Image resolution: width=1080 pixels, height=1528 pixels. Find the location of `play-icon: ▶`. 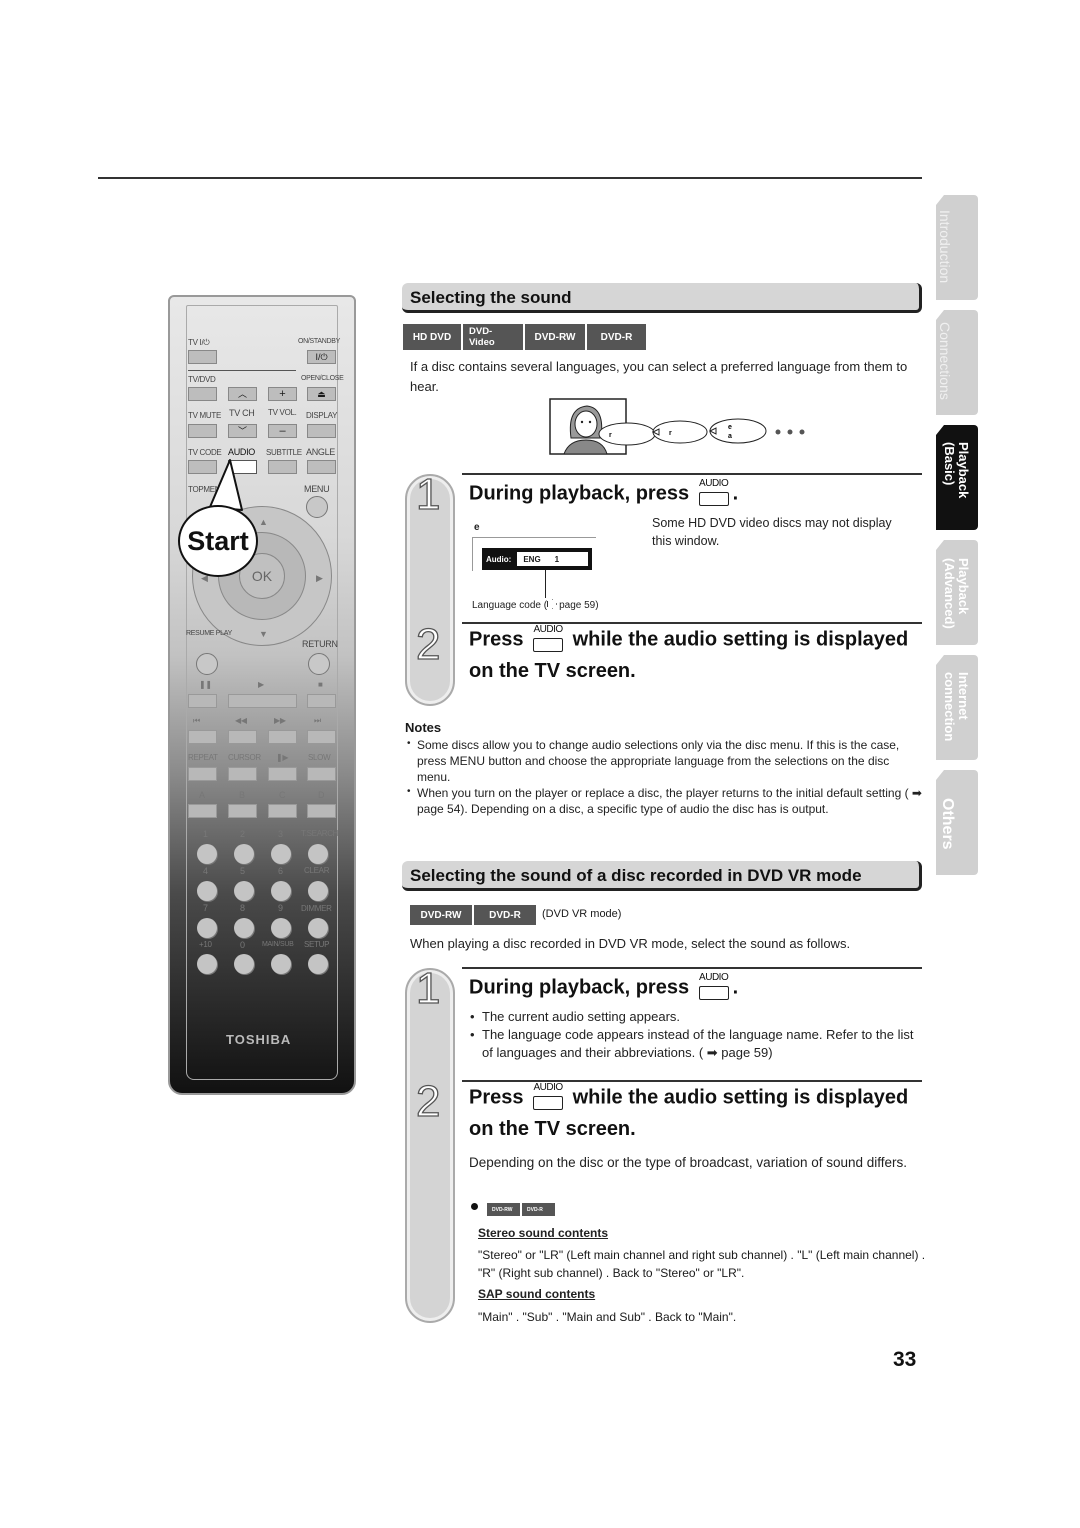

play-icon: ▶ is located at coordinates (261, 684).